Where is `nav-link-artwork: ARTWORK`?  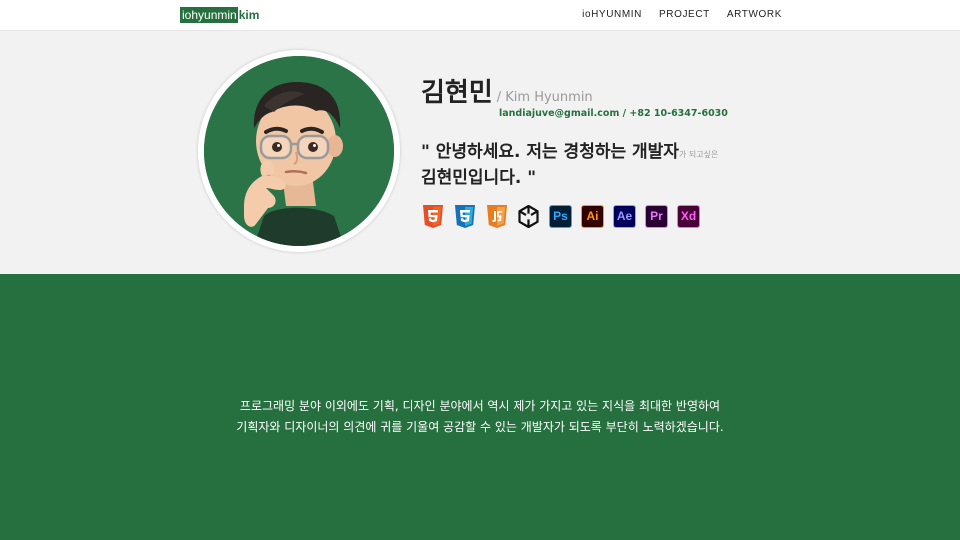
nav-link-artwork: ARTWORK is located at coordinates (754, 14).